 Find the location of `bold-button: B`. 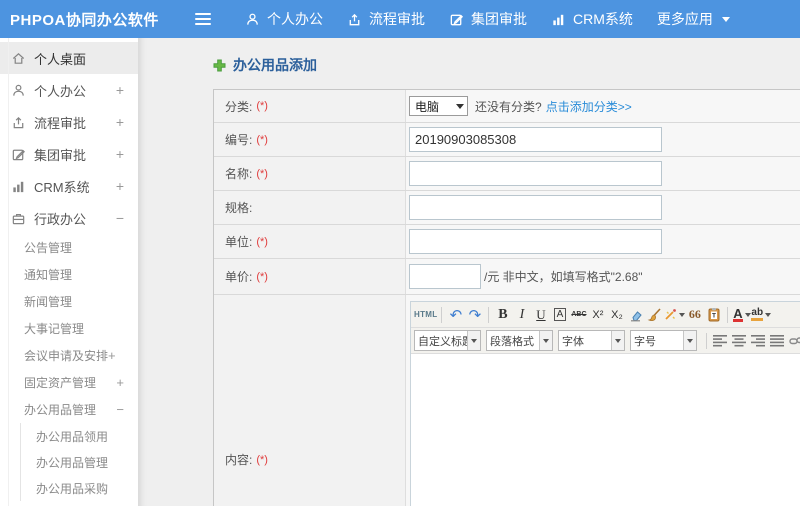

bold-button: B is located at coordinates (502, 315).